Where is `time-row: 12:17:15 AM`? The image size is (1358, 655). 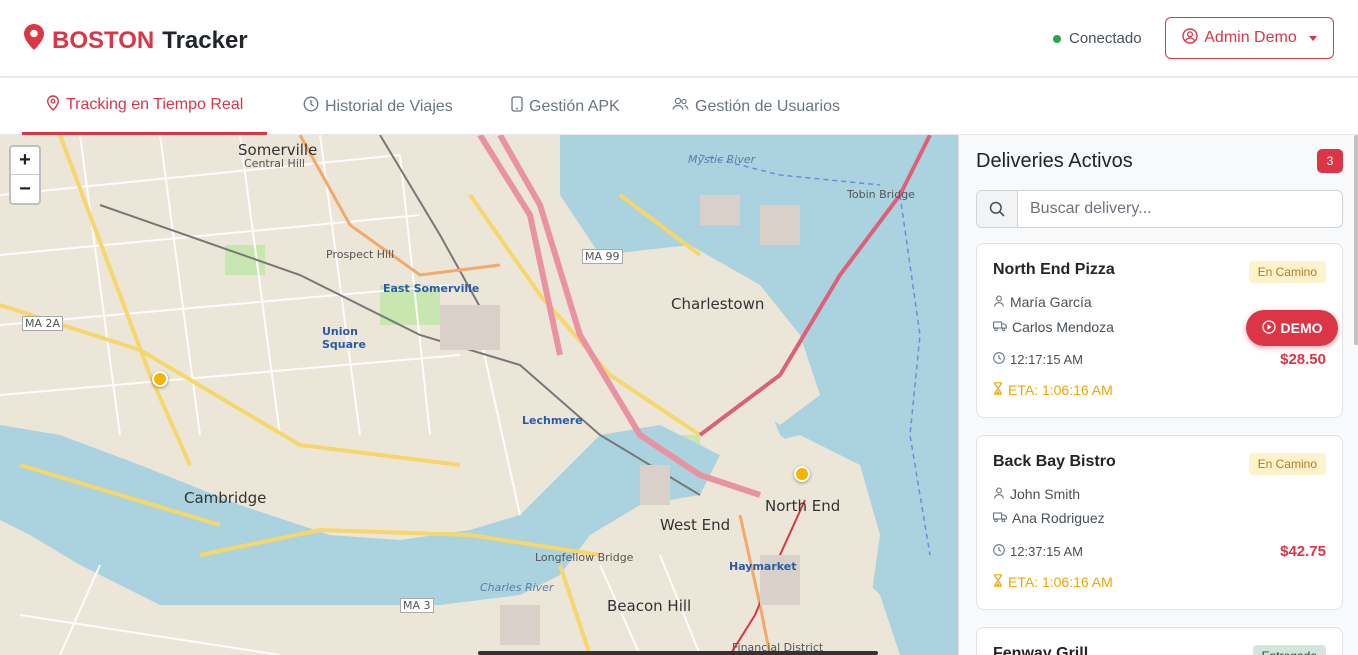
time-row: 12:17:15 AM is located at coordinates (1038, 359).